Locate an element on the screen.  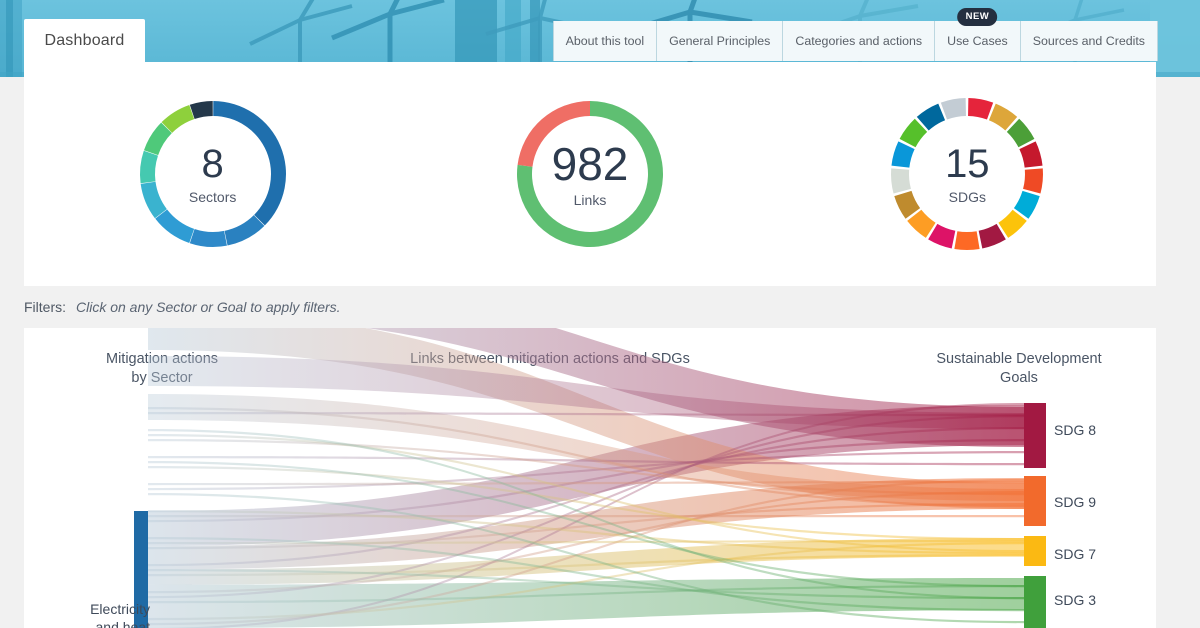
sdgs-donut-chart is located at coordinates (967, 174).